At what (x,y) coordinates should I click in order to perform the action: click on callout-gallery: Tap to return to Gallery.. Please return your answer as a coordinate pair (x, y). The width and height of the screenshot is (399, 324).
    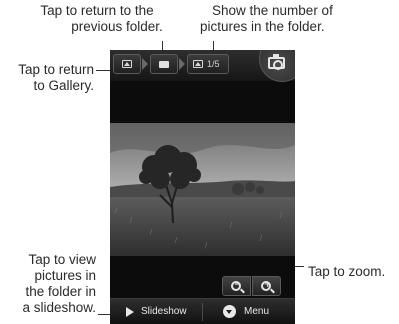
    Looking at the image, I should click on (47, 78).